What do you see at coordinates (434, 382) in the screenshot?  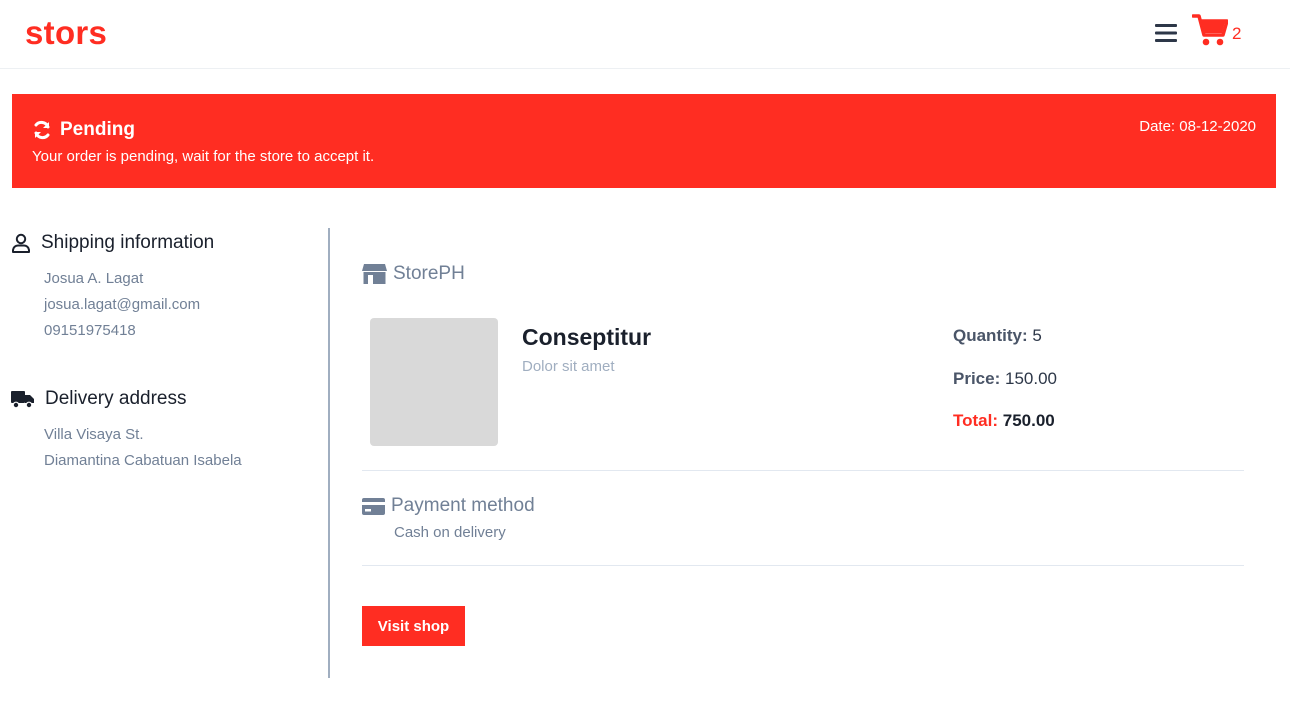 I see `product-image` at bounding box center [434, 382].